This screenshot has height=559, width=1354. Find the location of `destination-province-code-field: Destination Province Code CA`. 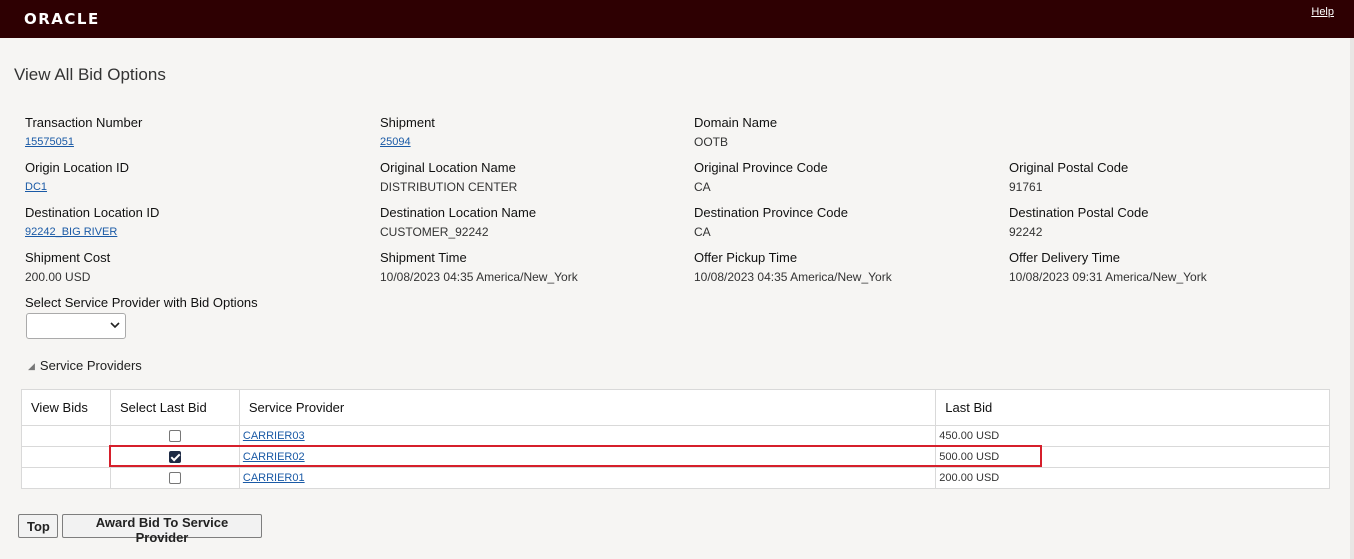

destination-province-code-field: Destination Province Code CA is located at coordinates (771, 222).